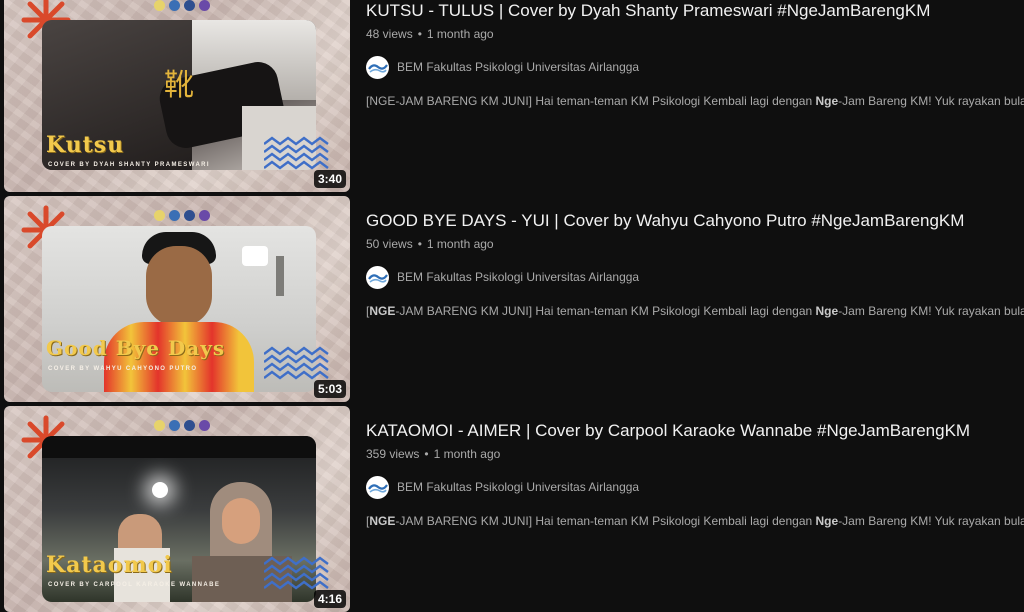 The width and height of the screenshot is (1024, 612). I want to click on duration-badge: 4:16, so click(329, 599).